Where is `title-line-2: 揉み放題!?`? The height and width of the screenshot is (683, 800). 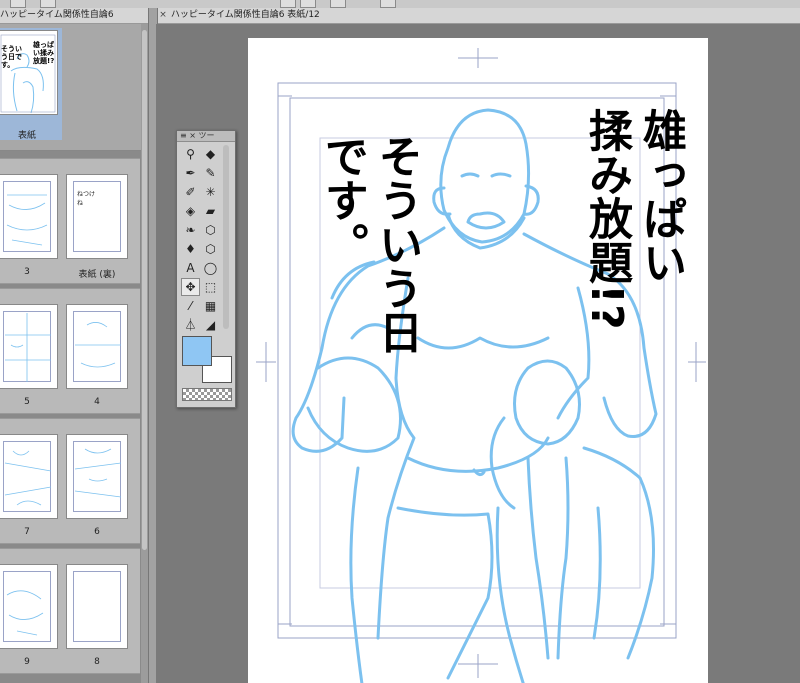
title-line-2: 揉み放題!? is located at coordinates (606, 219).